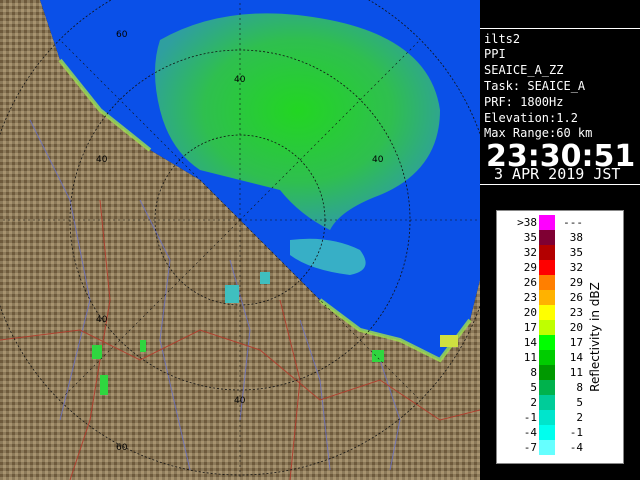 The height and width of the screenshot is (480, 640). Describe the element at coordinates (530, 342) in the screenshot. I see `legend-lower-bound: 14` at that location.